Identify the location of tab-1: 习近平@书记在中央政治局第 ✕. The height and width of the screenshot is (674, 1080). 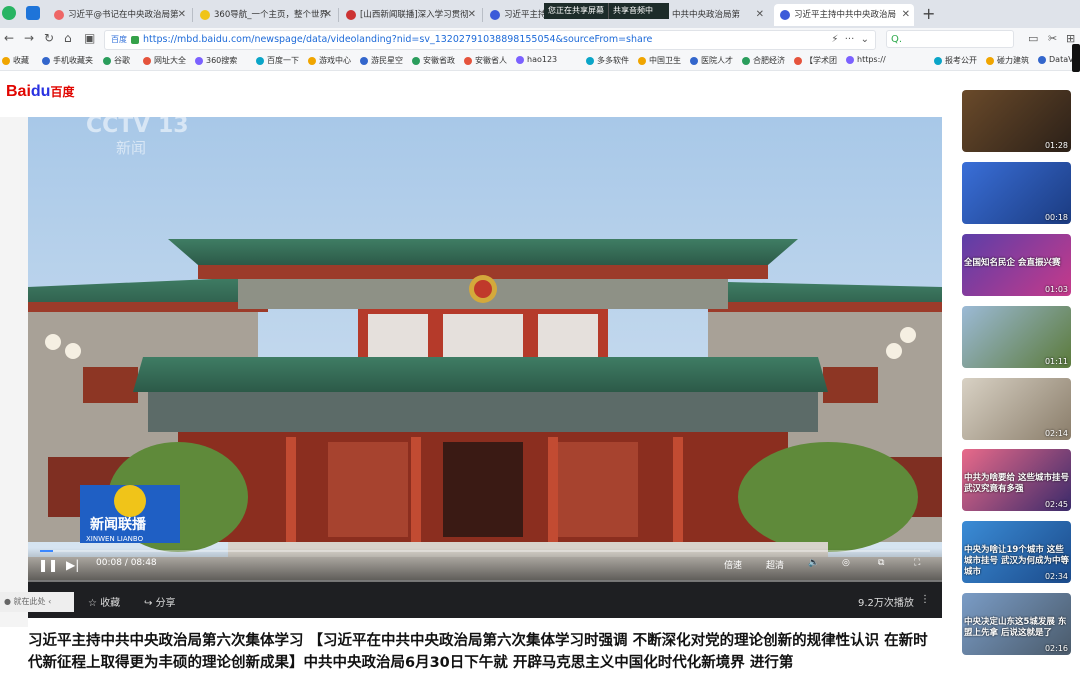
(119, 15).